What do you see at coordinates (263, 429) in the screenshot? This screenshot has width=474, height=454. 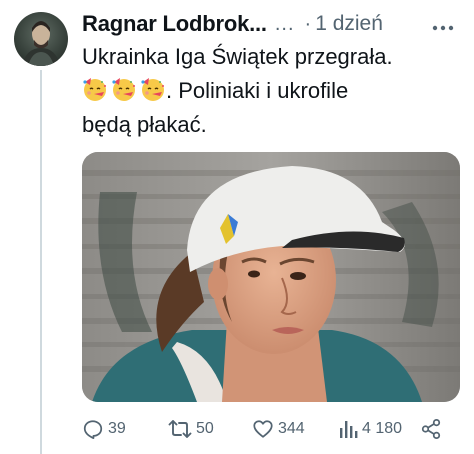 I see `like-icon` at bounding box center [263, 429].